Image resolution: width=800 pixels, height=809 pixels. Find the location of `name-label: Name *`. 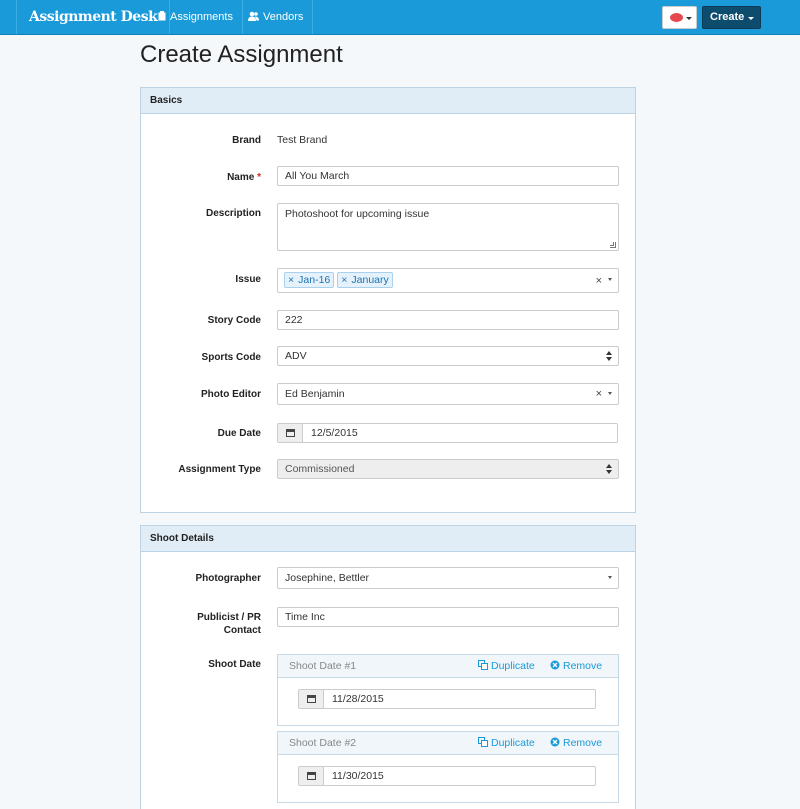

name-label: Name * is located at coordinates (201, 177).